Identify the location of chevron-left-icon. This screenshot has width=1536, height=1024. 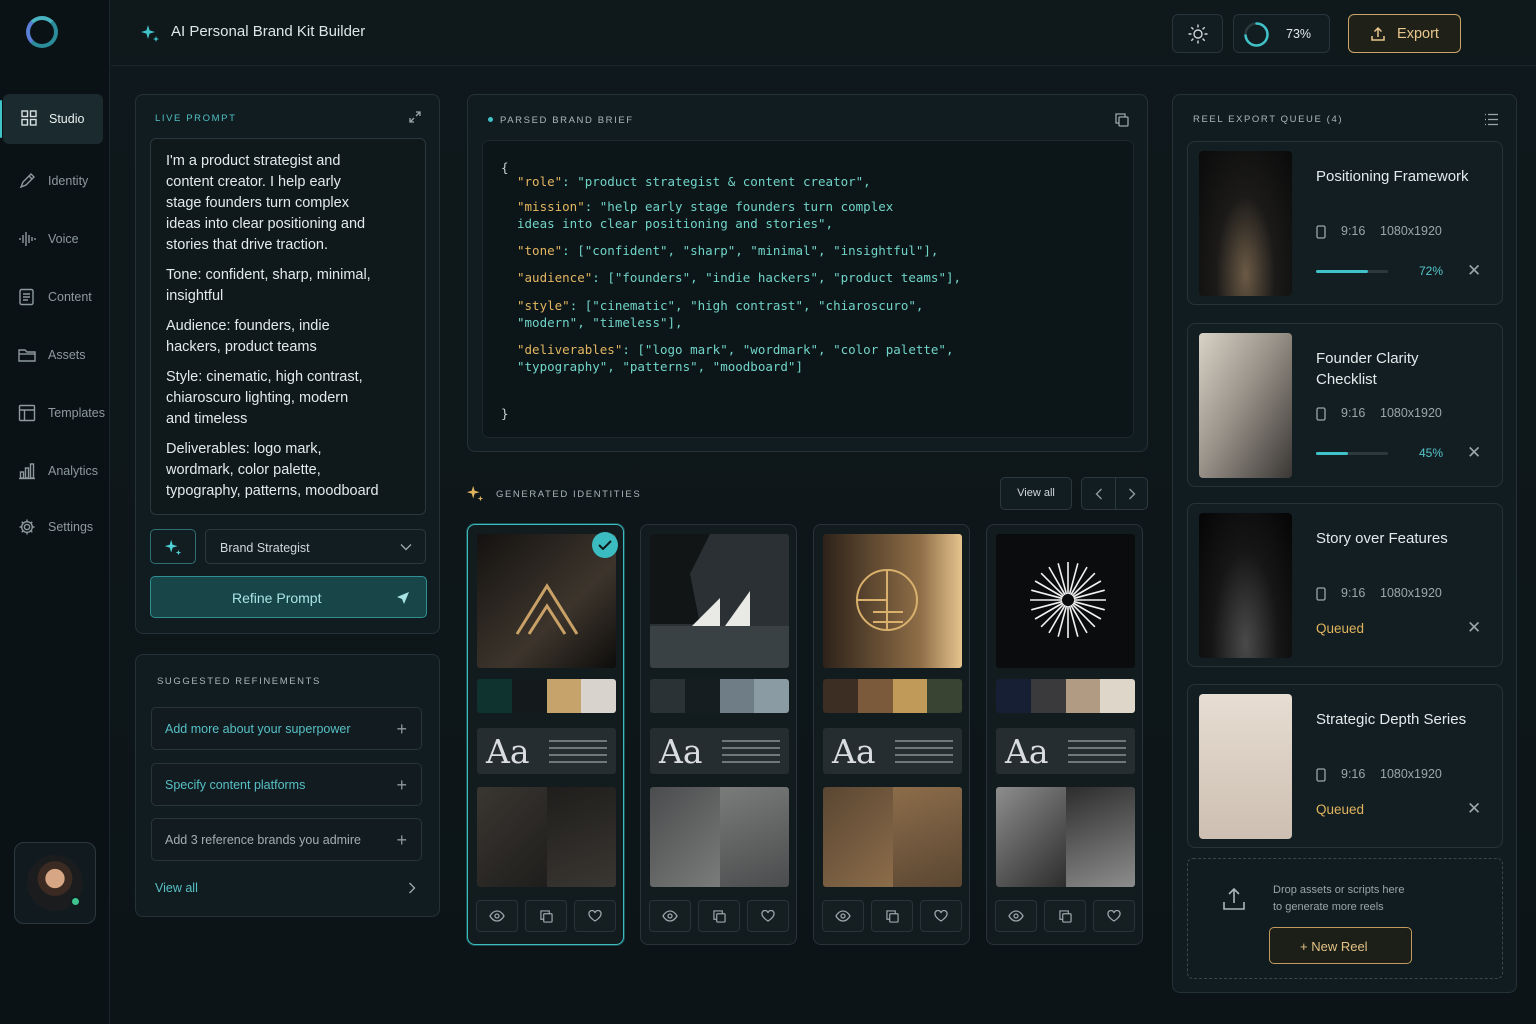
(1099, 494).